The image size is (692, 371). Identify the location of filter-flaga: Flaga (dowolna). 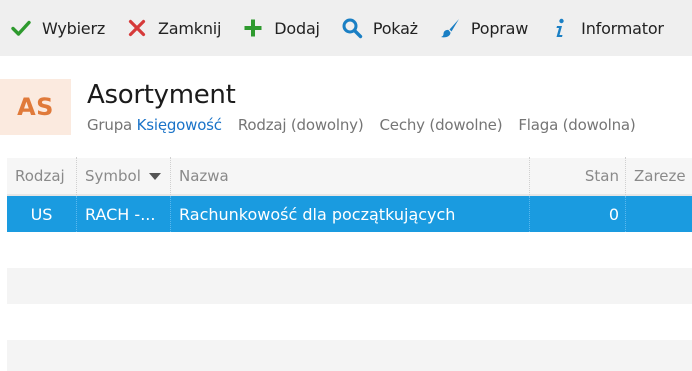
(576, 125).